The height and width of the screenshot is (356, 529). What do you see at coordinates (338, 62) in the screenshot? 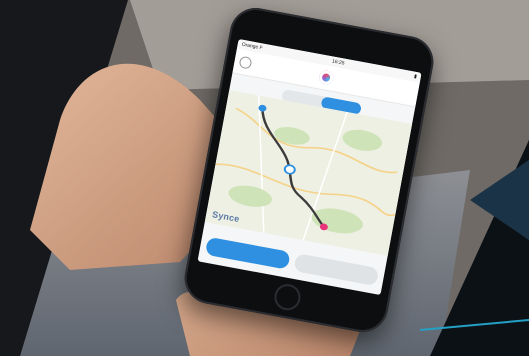
I see `time-label: 16:25` at bounding box center [338, 62].